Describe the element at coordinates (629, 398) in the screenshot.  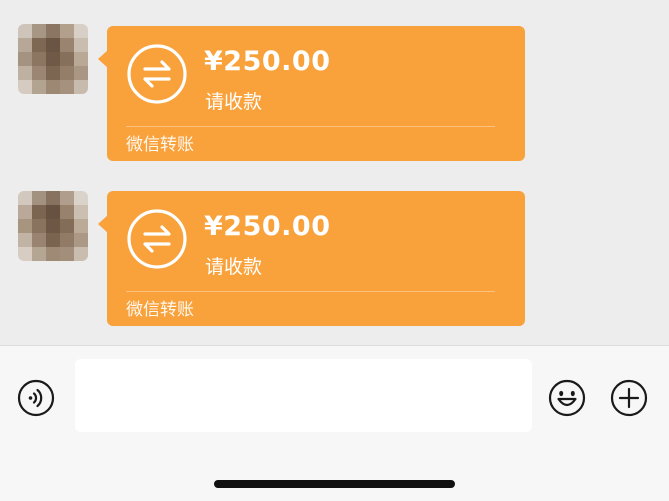
I see `plus-icon` at that location.